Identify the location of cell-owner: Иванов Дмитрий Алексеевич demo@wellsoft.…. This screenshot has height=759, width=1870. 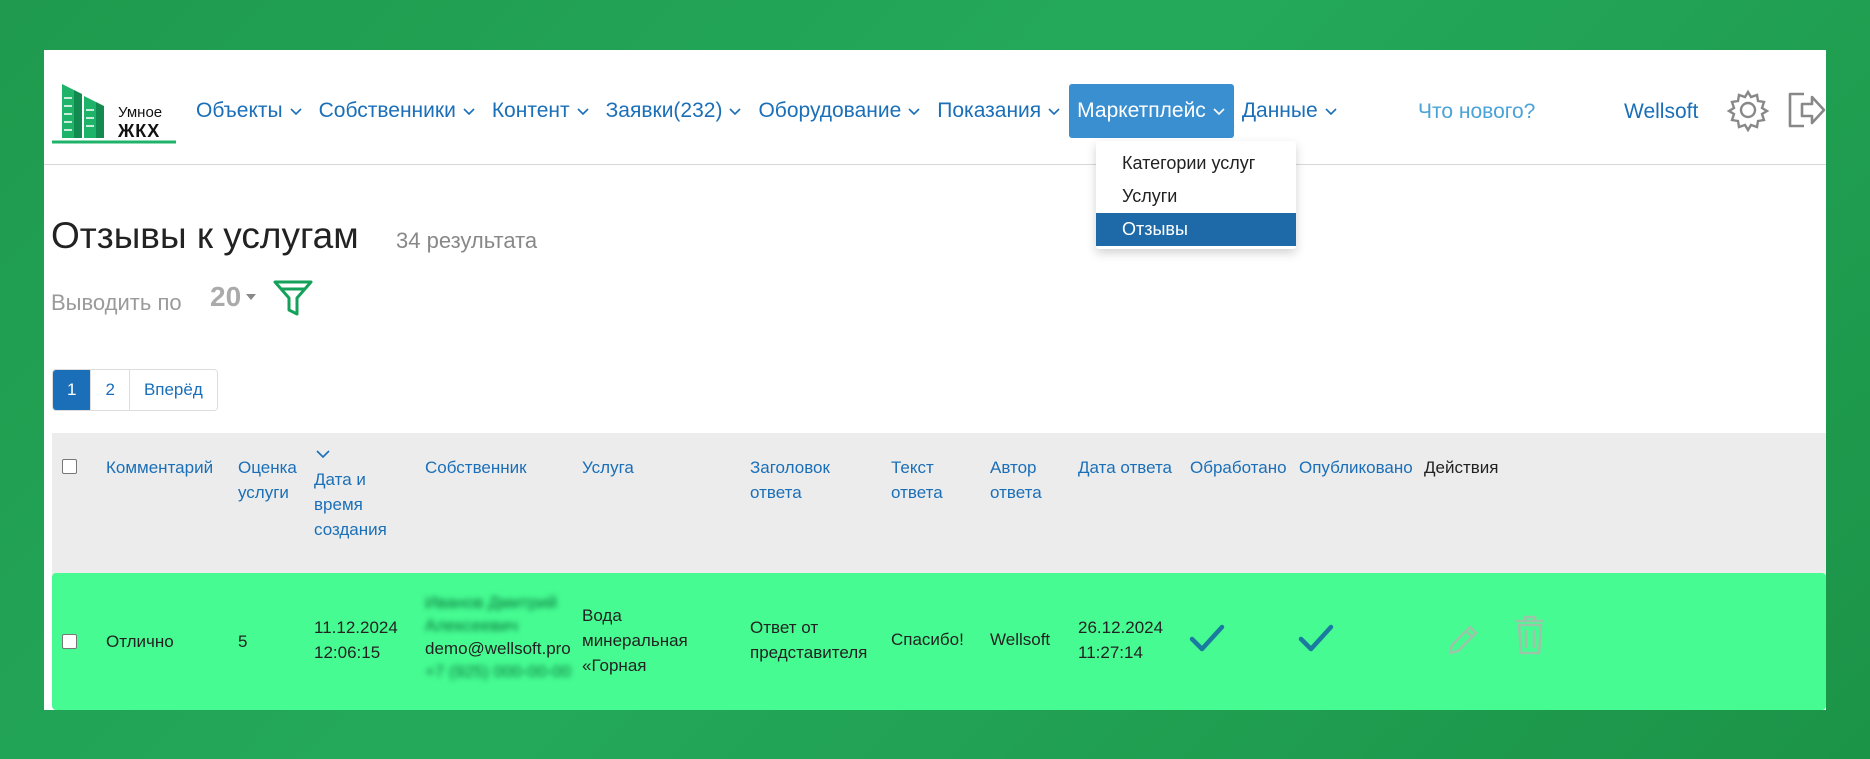
(498, 637).